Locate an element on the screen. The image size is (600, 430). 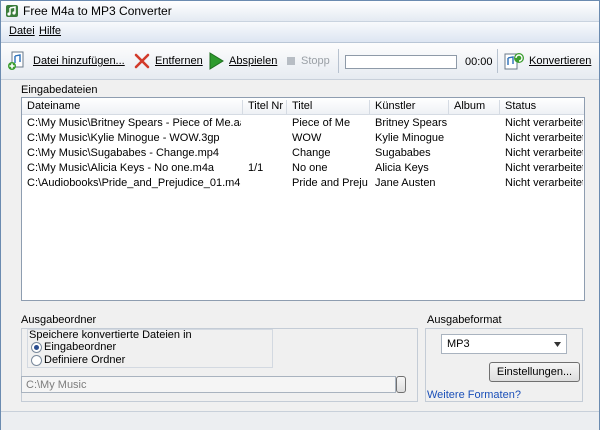
cell-filename: C:\My Music\Kylie Minogue - WOW.3gp is located at coordinates (123, 138).